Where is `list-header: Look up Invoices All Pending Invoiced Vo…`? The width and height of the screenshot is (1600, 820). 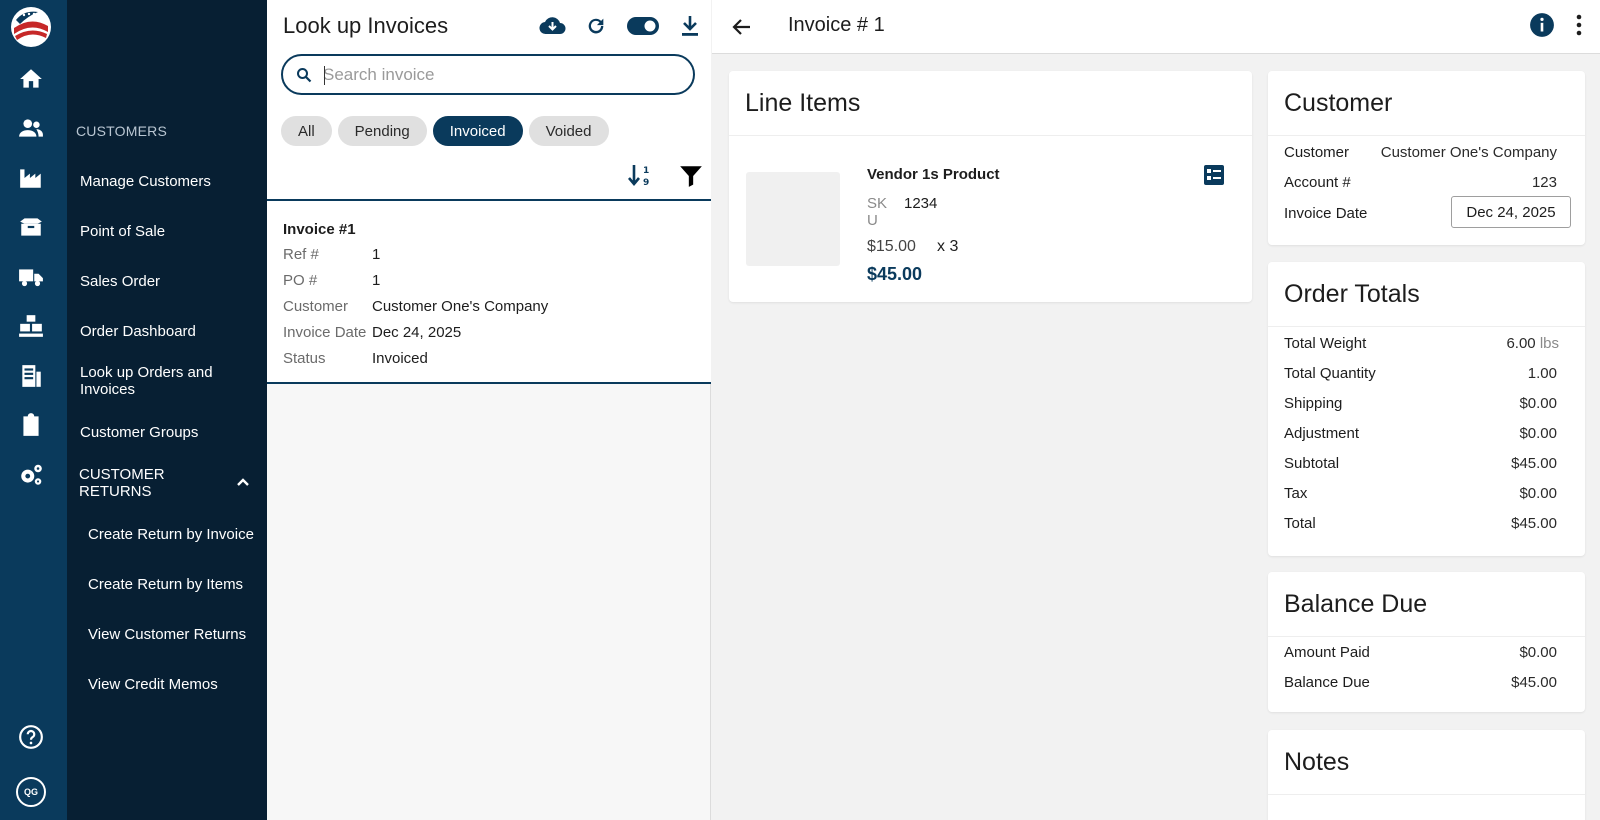
list-header: Look up Invoices All Pending Invoiced Vo… is located at coordinates (489, 100).